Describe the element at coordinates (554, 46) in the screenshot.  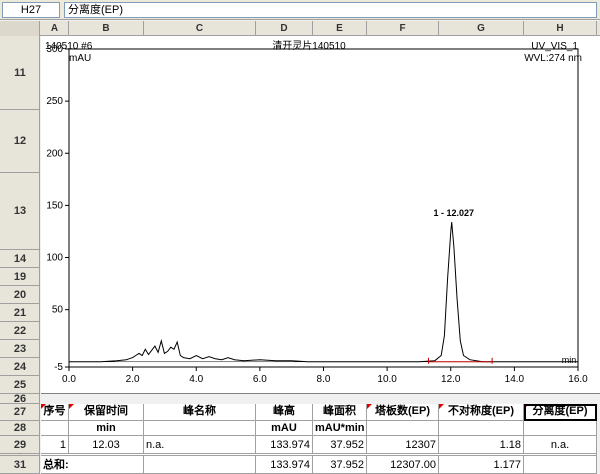
I see `chart-header-right: UV_VIS_1` at that location.